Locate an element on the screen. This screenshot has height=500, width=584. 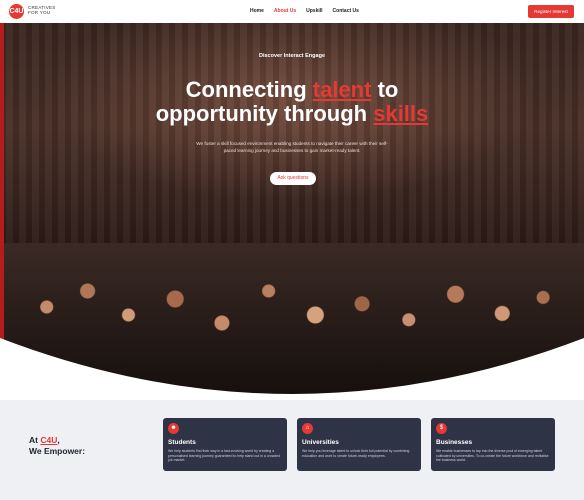
ask-questions-button: Ask questions is located at coordinates (293, 178).